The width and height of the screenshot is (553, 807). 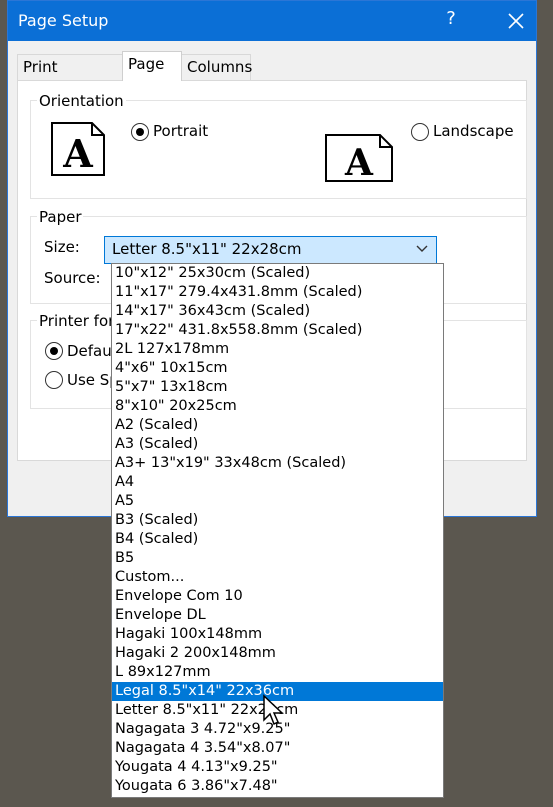 I want to click on size-option: 17"x22" 431.8x558.8mm (Scaled), so click(x=277, y=330).